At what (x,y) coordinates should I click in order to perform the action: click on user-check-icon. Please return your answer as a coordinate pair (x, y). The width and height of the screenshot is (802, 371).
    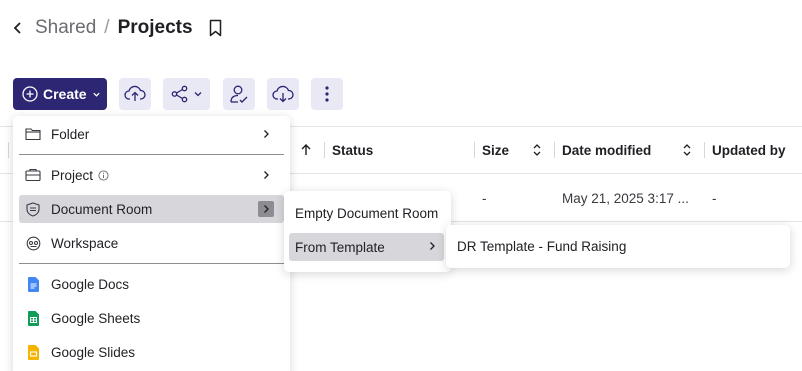
    Looking at the image, I should click on (239, 94).